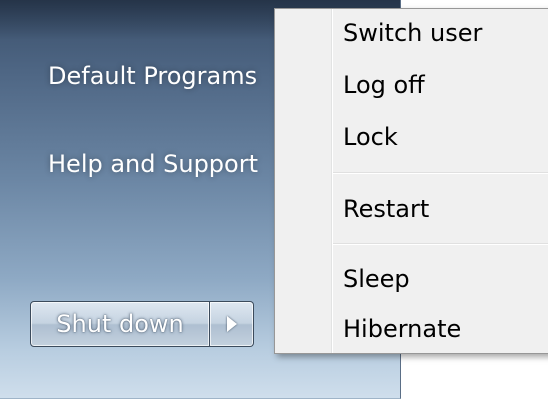 This screenshot has height=405, width=548. What do you see at coordinates (153, 164) in the screenshot?
I see `help-and-support-link: Help and Support` at bounding box center [153, 164].